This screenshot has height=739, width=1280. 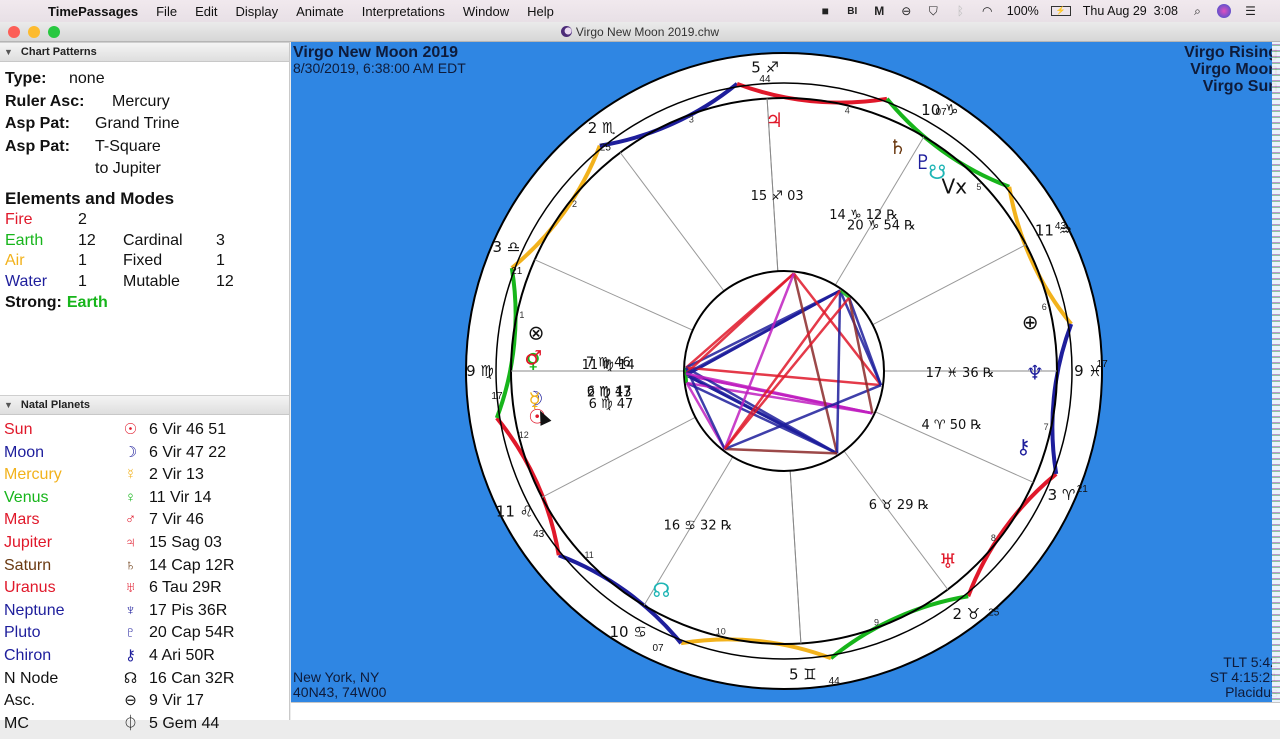 What do you see at coordinates (144, 543) in the screenshot?
I see `planet-row: Jupiter♃15 Sag 03` at bounding box center [144, 543].